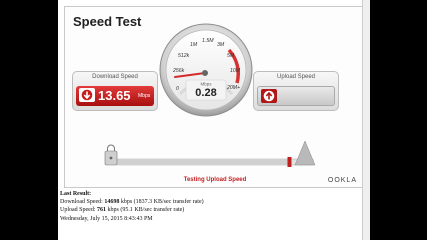 This screenshot has height=240, width=427. I want to click on gauge-tick-3m: 3M, so click(221, 45).